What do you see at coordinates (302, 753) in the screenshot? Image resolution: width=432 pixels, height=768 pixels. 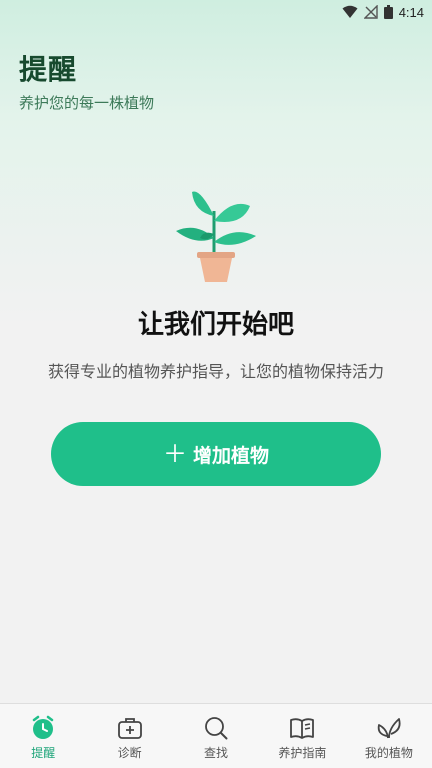 I see `nav-label-care-guide: 养护指南` at bounding box center [302, 753].